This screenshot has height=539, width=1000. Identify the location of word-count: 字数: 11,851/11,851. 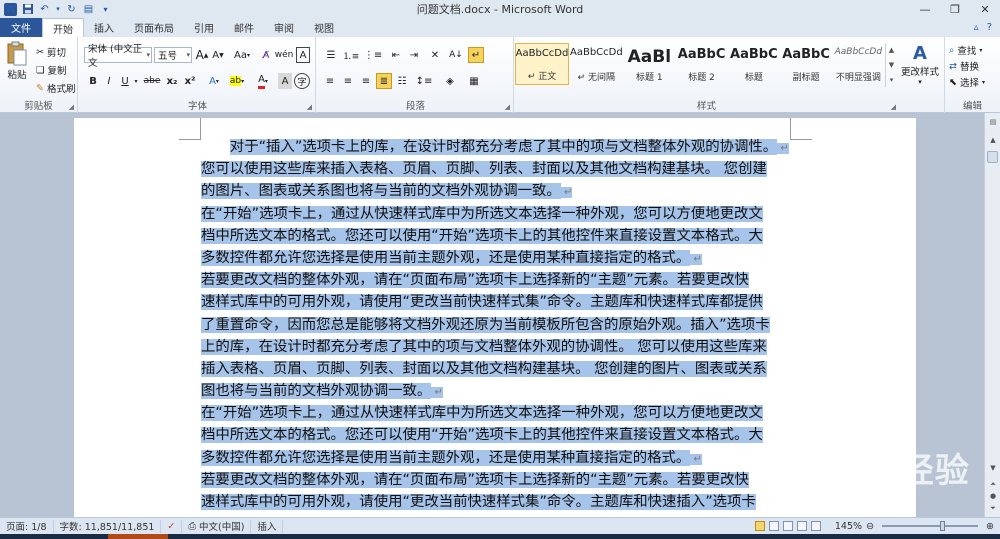
(108, 526).